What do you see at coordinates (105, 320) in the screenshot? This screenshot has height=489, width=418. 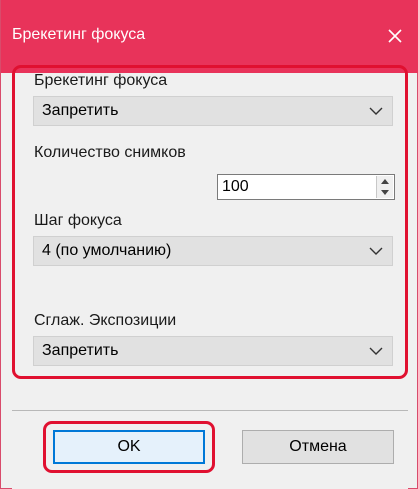 I see `smoothing-label: Сглаж. Экспозиции` at bounding box center [105, 320].